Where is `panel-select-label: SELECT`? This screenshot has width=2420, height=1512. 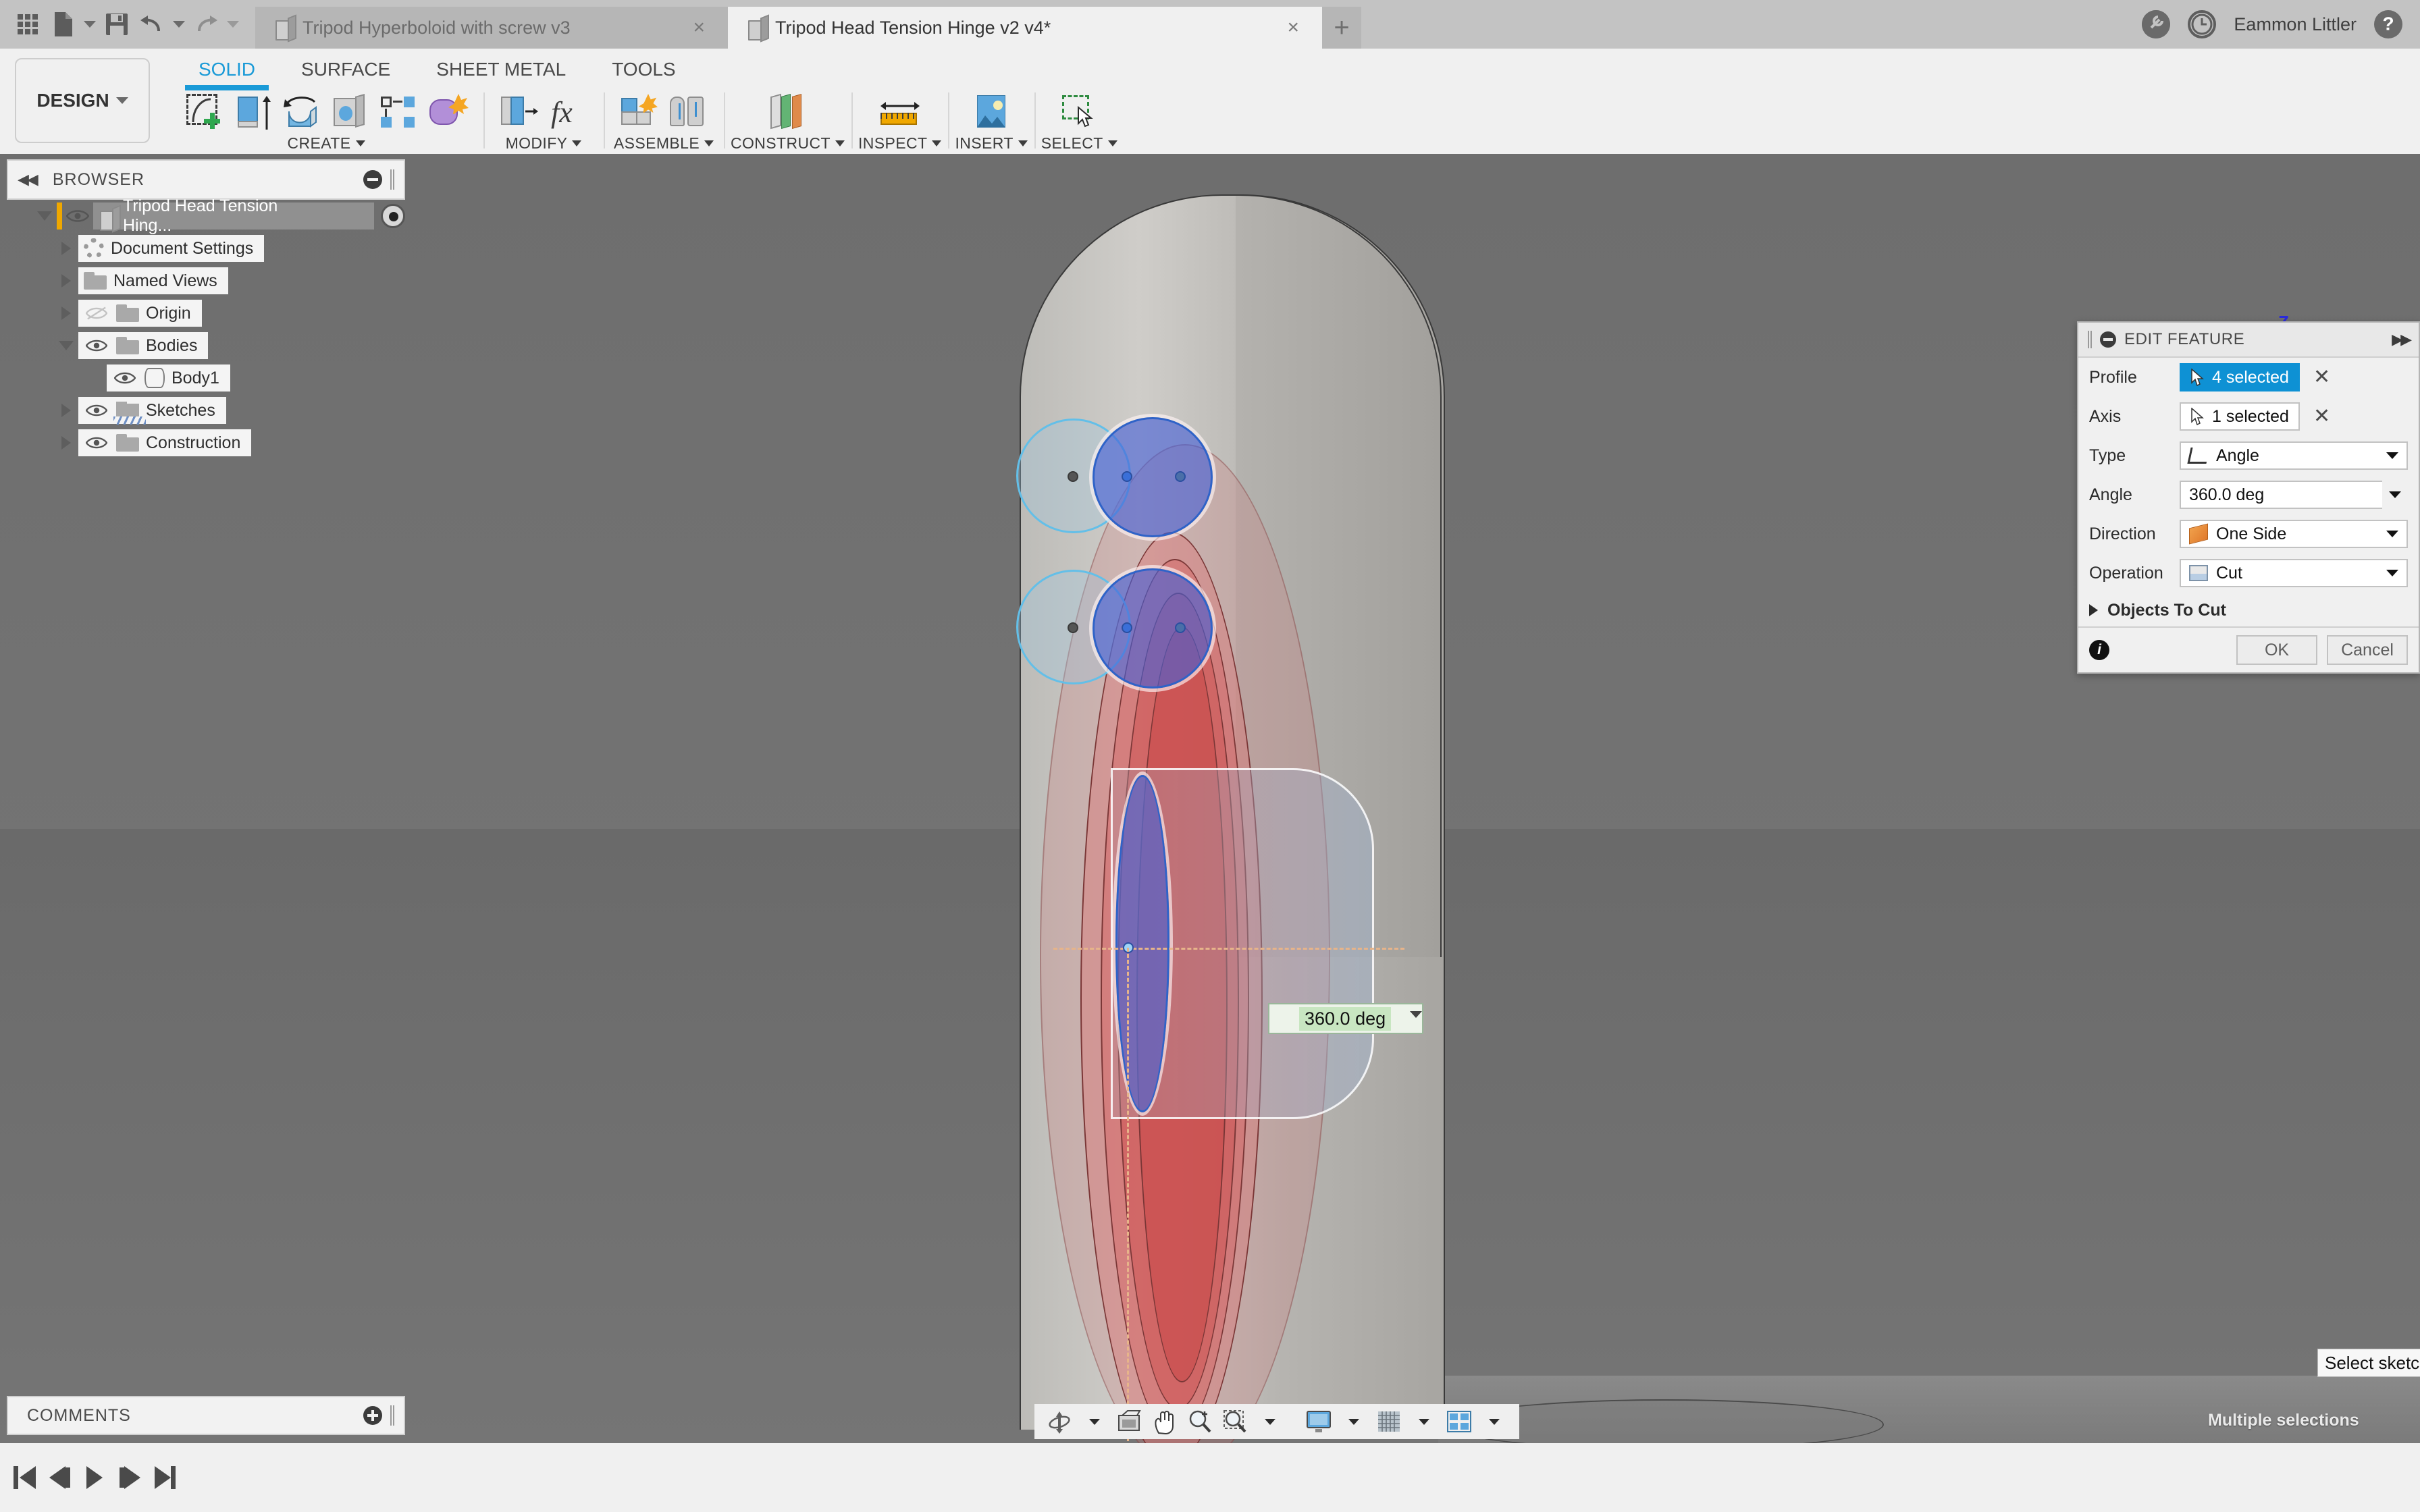 panel-select-label: SELECT is located at coordinates (1079, 143).